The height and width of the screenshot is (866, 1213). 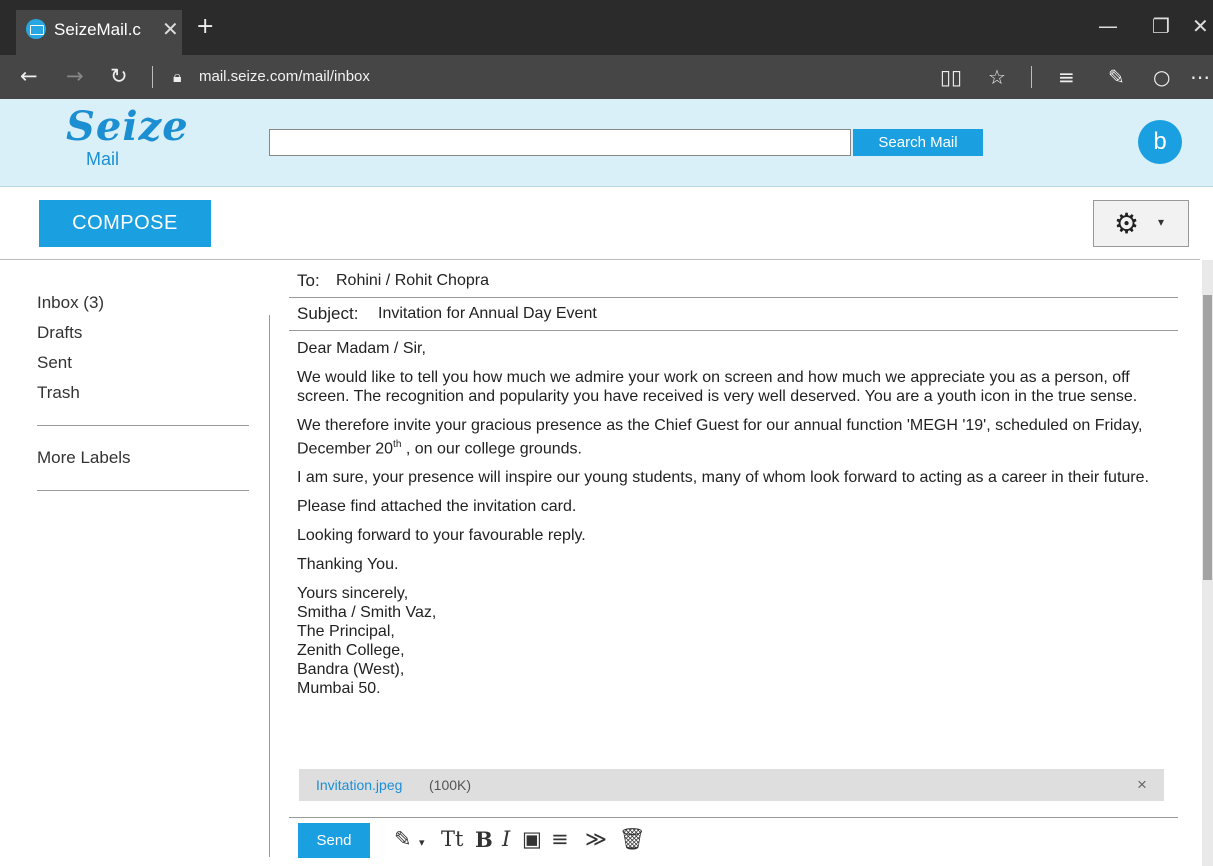 I want to click on to-label: To:, so click(x=308, y=280).